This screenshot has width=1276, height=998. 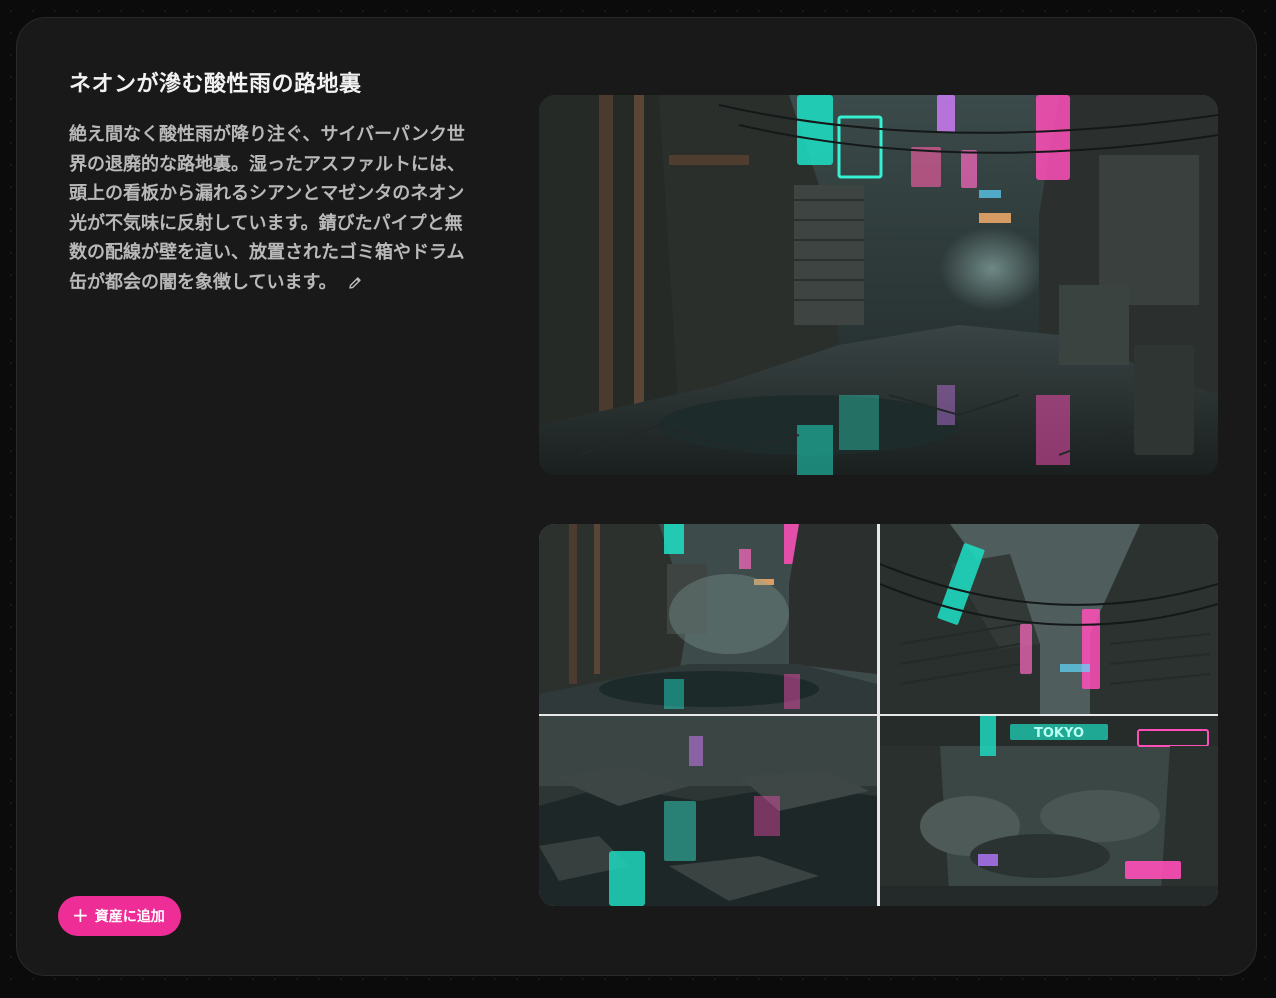 What do you see at coordinates (129, 917) in the screenshot?
I see `add-to-assets-label: 資産に追加` at bounding box center [129, 917].